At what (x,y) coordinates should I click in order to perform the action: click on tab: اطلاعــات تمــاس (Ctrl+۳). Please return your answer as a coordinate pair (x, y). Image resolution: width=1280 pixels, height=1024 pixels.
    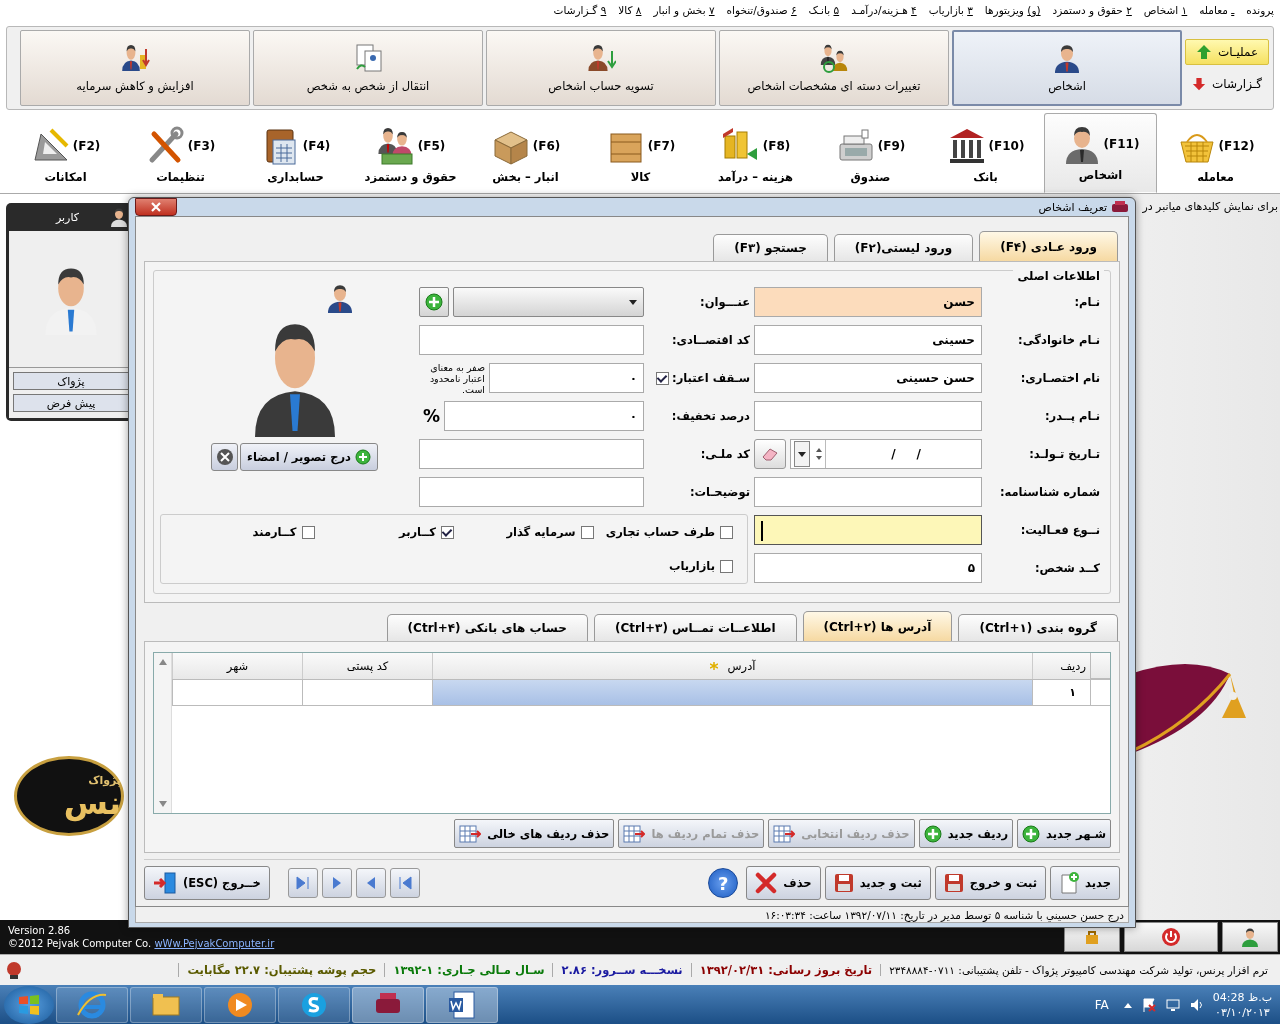
    Looking at the image, I should click on (695, 628).